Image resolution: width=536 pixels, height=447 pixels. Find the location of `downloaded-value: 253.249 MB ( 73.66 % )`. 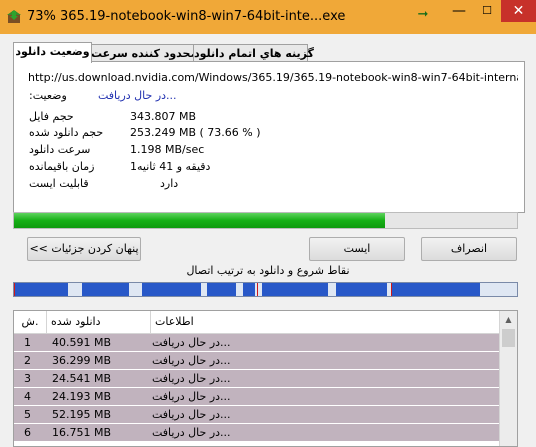

downloaded-value: 253.249 MB ( 73.66 % ) is located at coordinates (195, 132).